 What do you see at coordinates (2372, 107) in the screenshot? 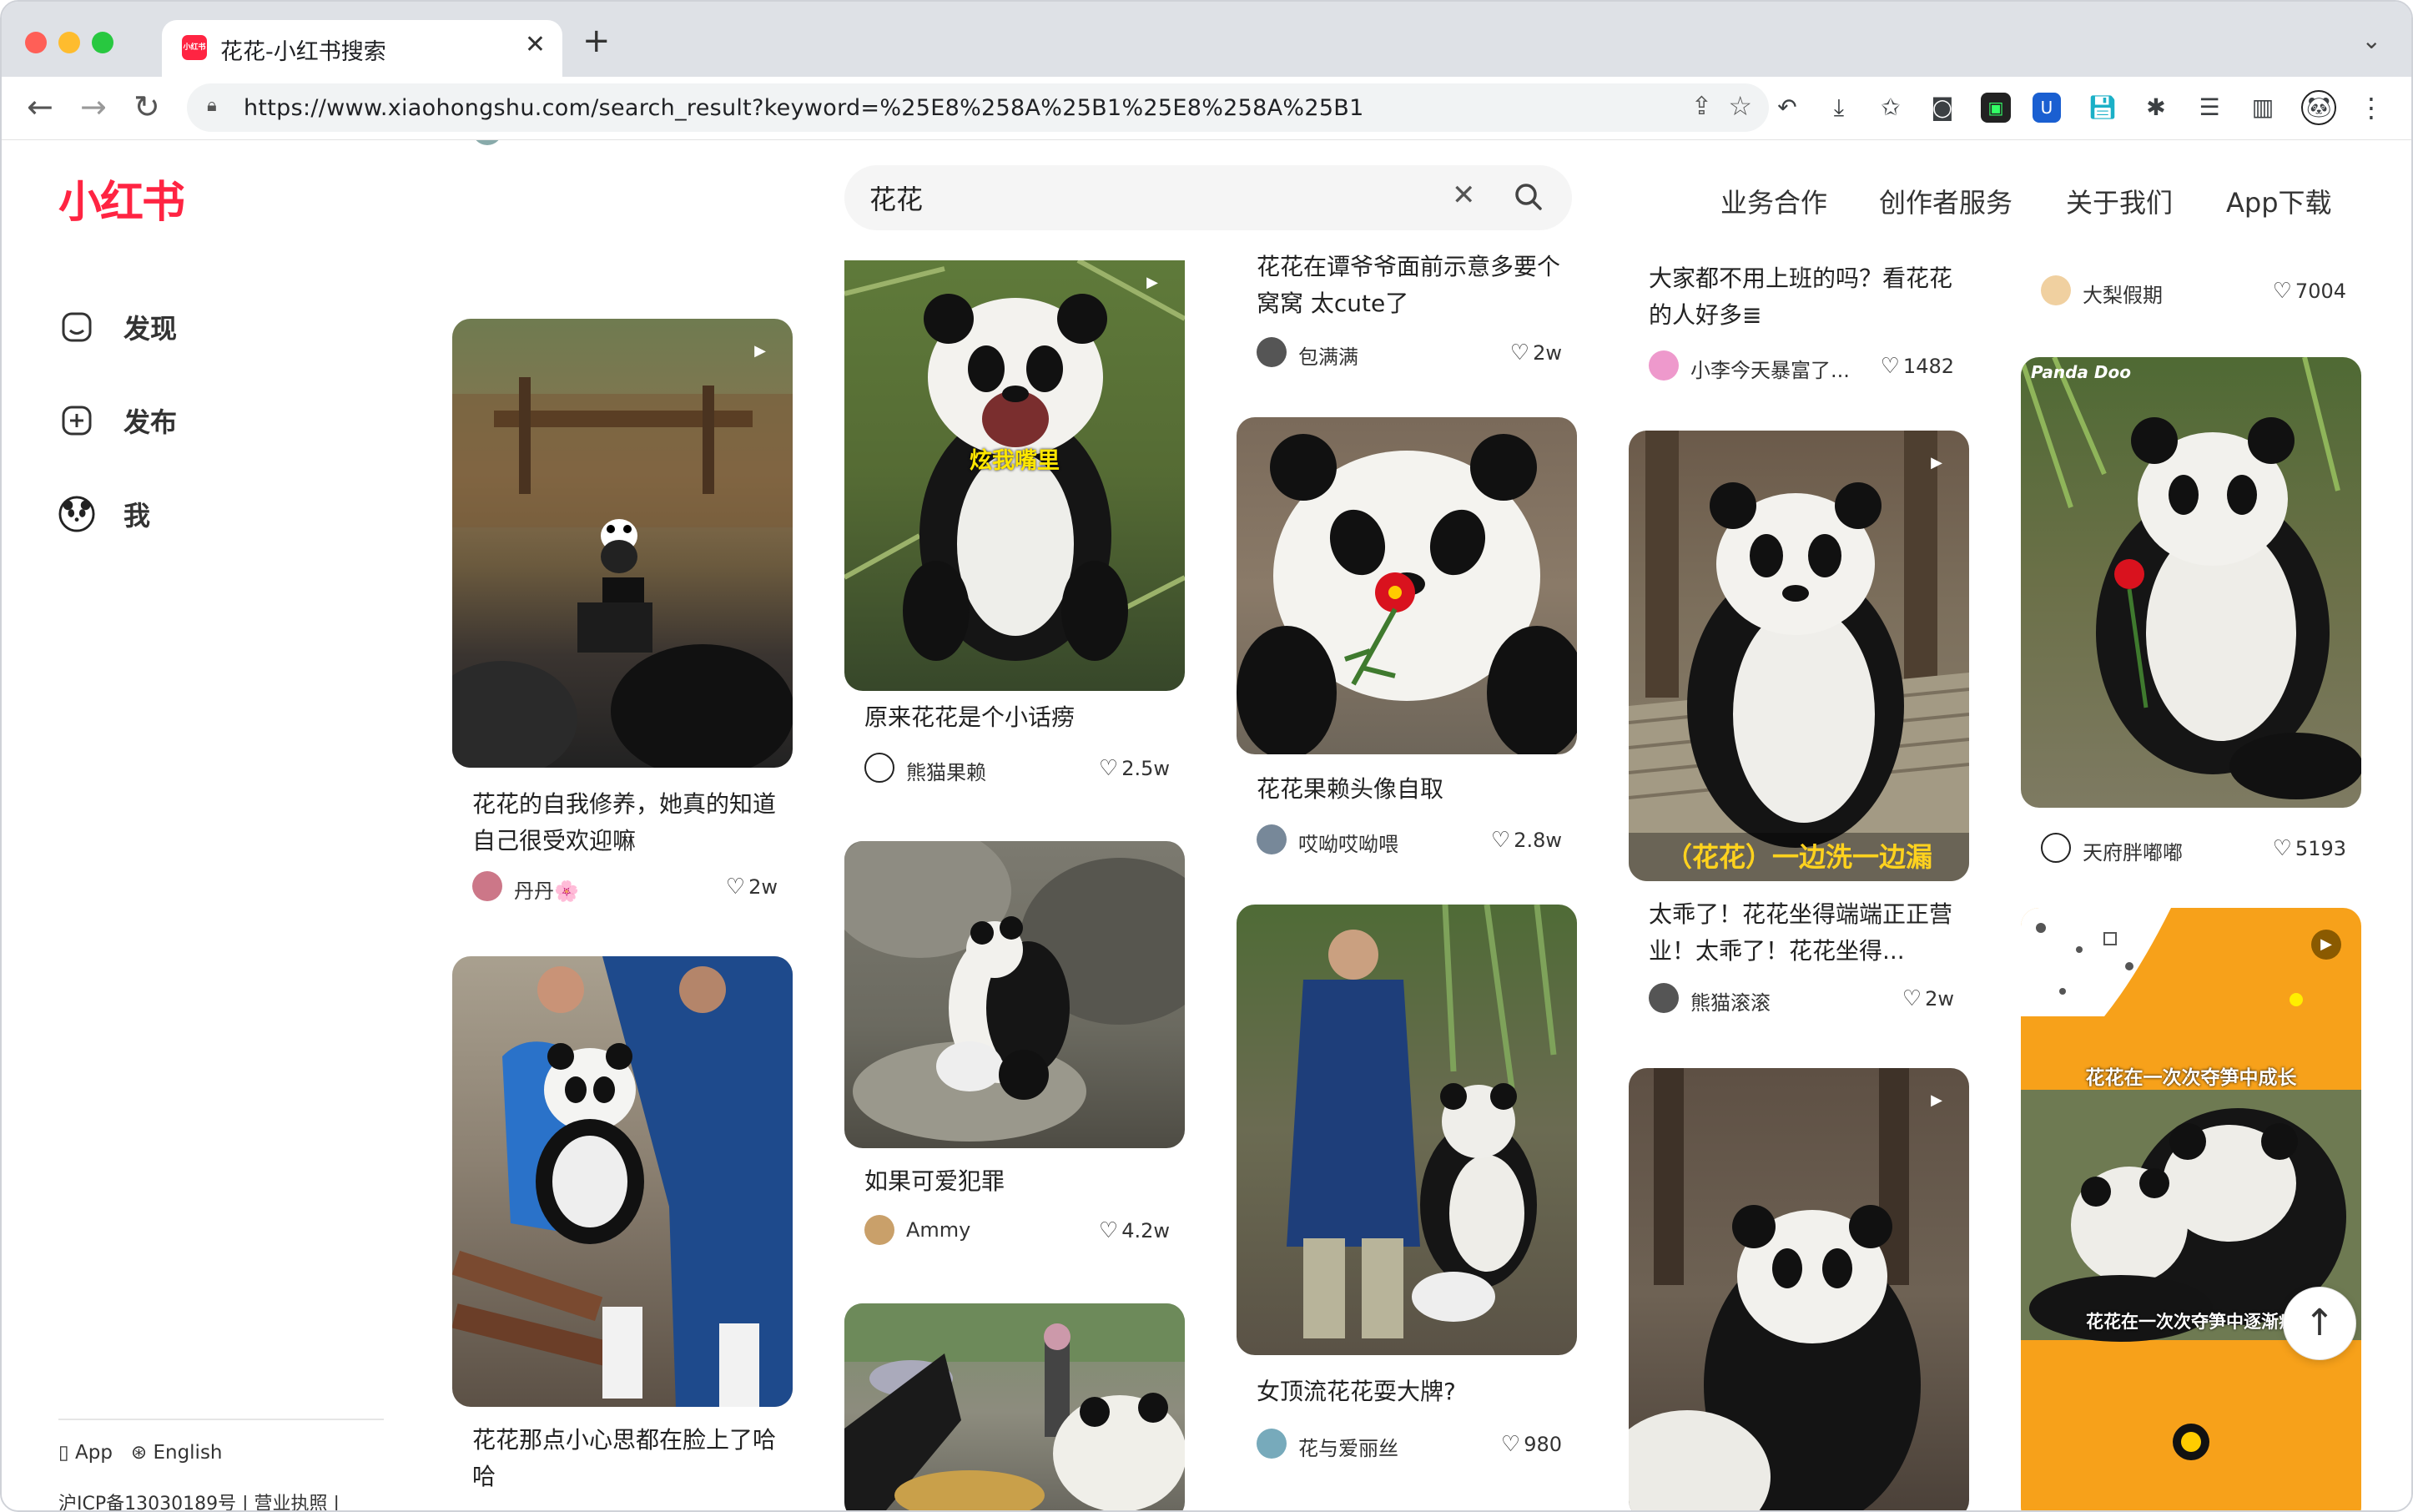
I see `menu-dots-icon: ⋮` at bounding box center [2372, 107].